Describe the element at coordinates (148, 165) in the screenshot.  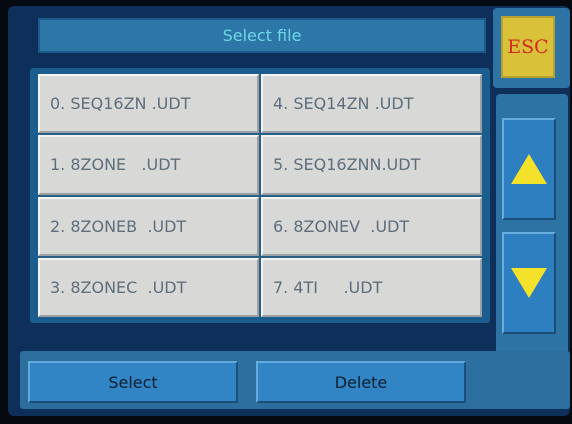
I see `file-item: 1. 8ZONE .UDT` at that location.